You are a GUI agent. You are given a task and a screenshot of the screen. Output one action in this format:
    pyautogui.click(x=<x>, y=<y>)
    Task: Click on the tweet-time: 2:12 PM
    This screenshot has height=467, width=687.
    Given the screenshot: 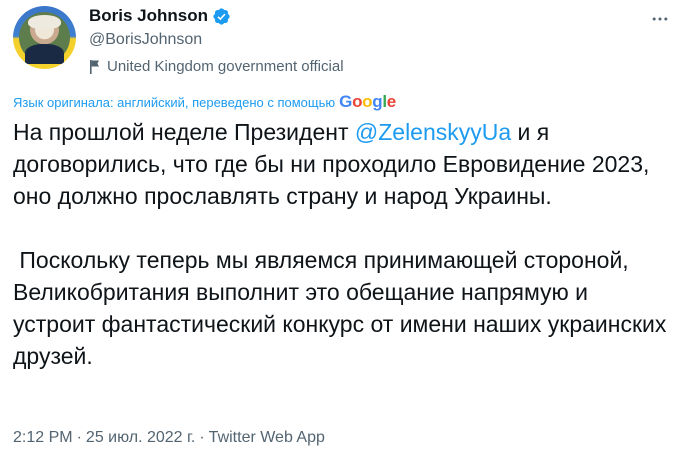 What is the action you would take?
    pyautogui.click(x=43, y=438)
    